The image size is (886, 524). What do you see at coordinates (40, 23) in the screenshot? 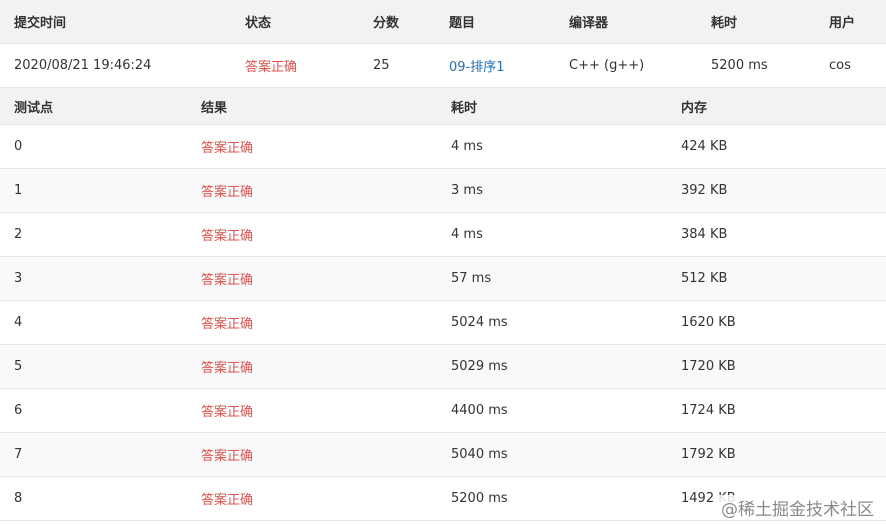
I see `header-submit-time: 提交时间` at bounding box center [40, 23].